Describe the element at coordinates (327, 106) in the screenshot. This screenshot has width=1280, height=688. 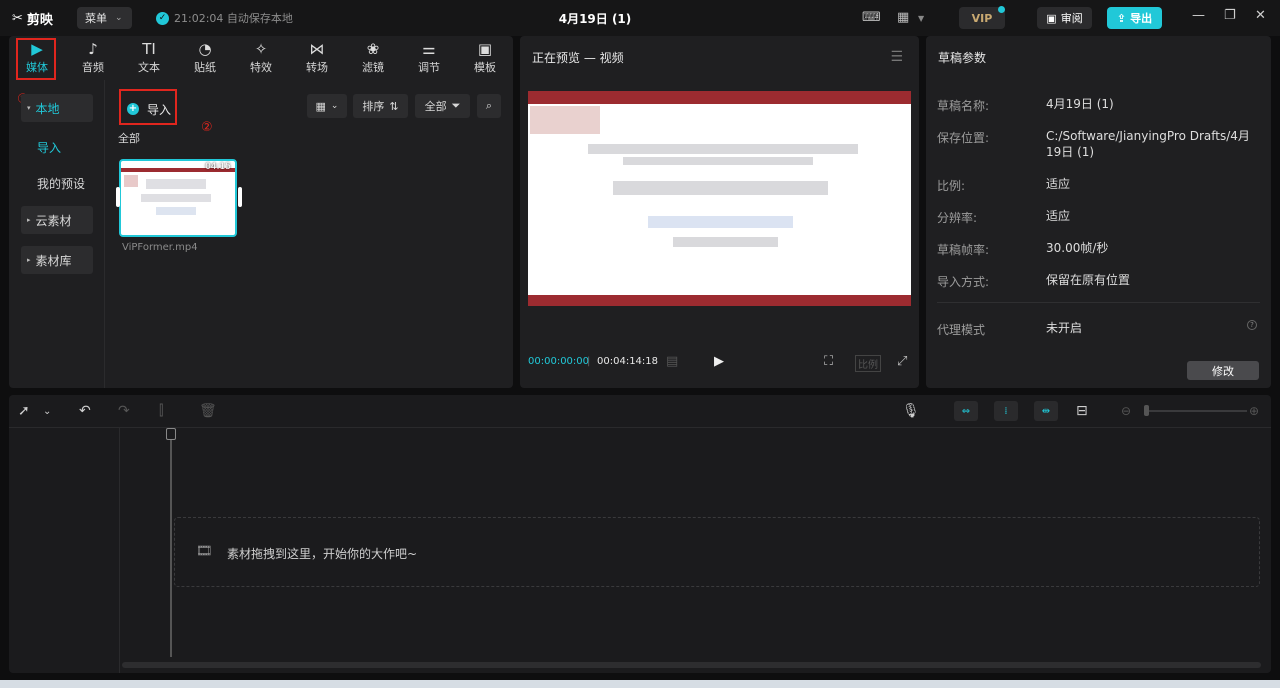
I see `view-mode-button: ▦ ⌄` at that location.